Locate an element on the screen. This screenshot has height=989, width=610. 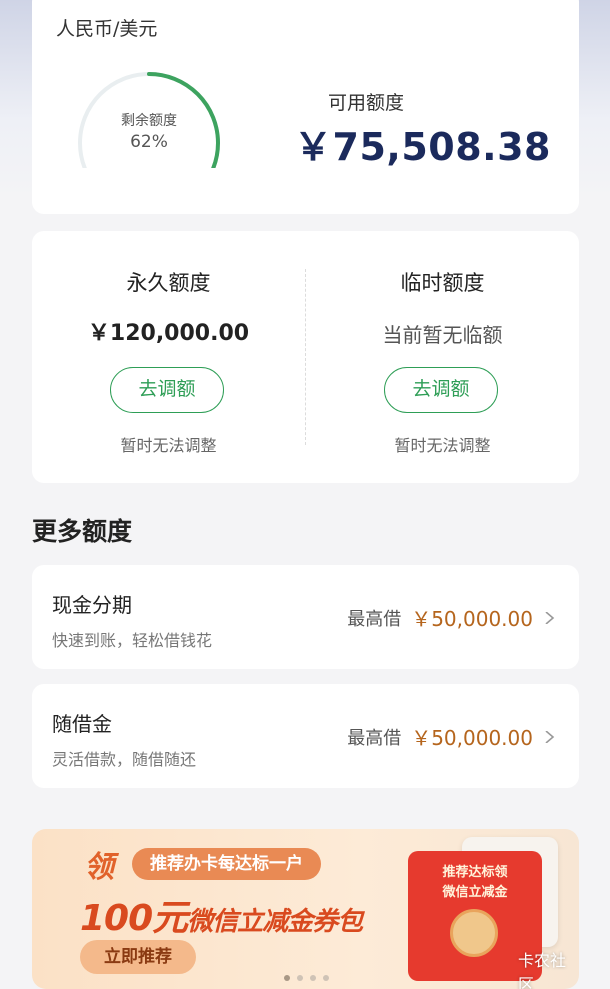
banner-headline-text: 微信立减金券包 is located at coordinates (275, 922).